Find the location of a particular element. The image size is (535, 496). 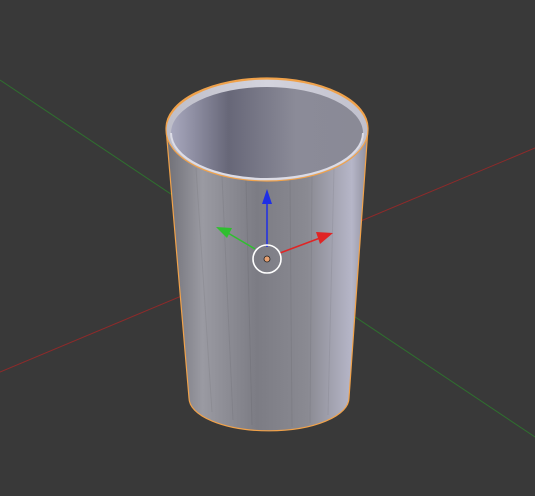

pivot-point-icon is located at coordinates (267, 259).